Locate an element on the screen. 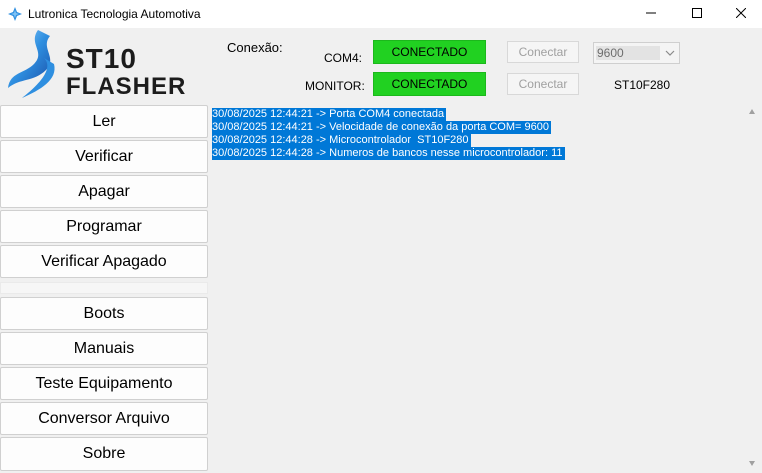  manuals-button: Manuais is located at coordinates (104, 348).